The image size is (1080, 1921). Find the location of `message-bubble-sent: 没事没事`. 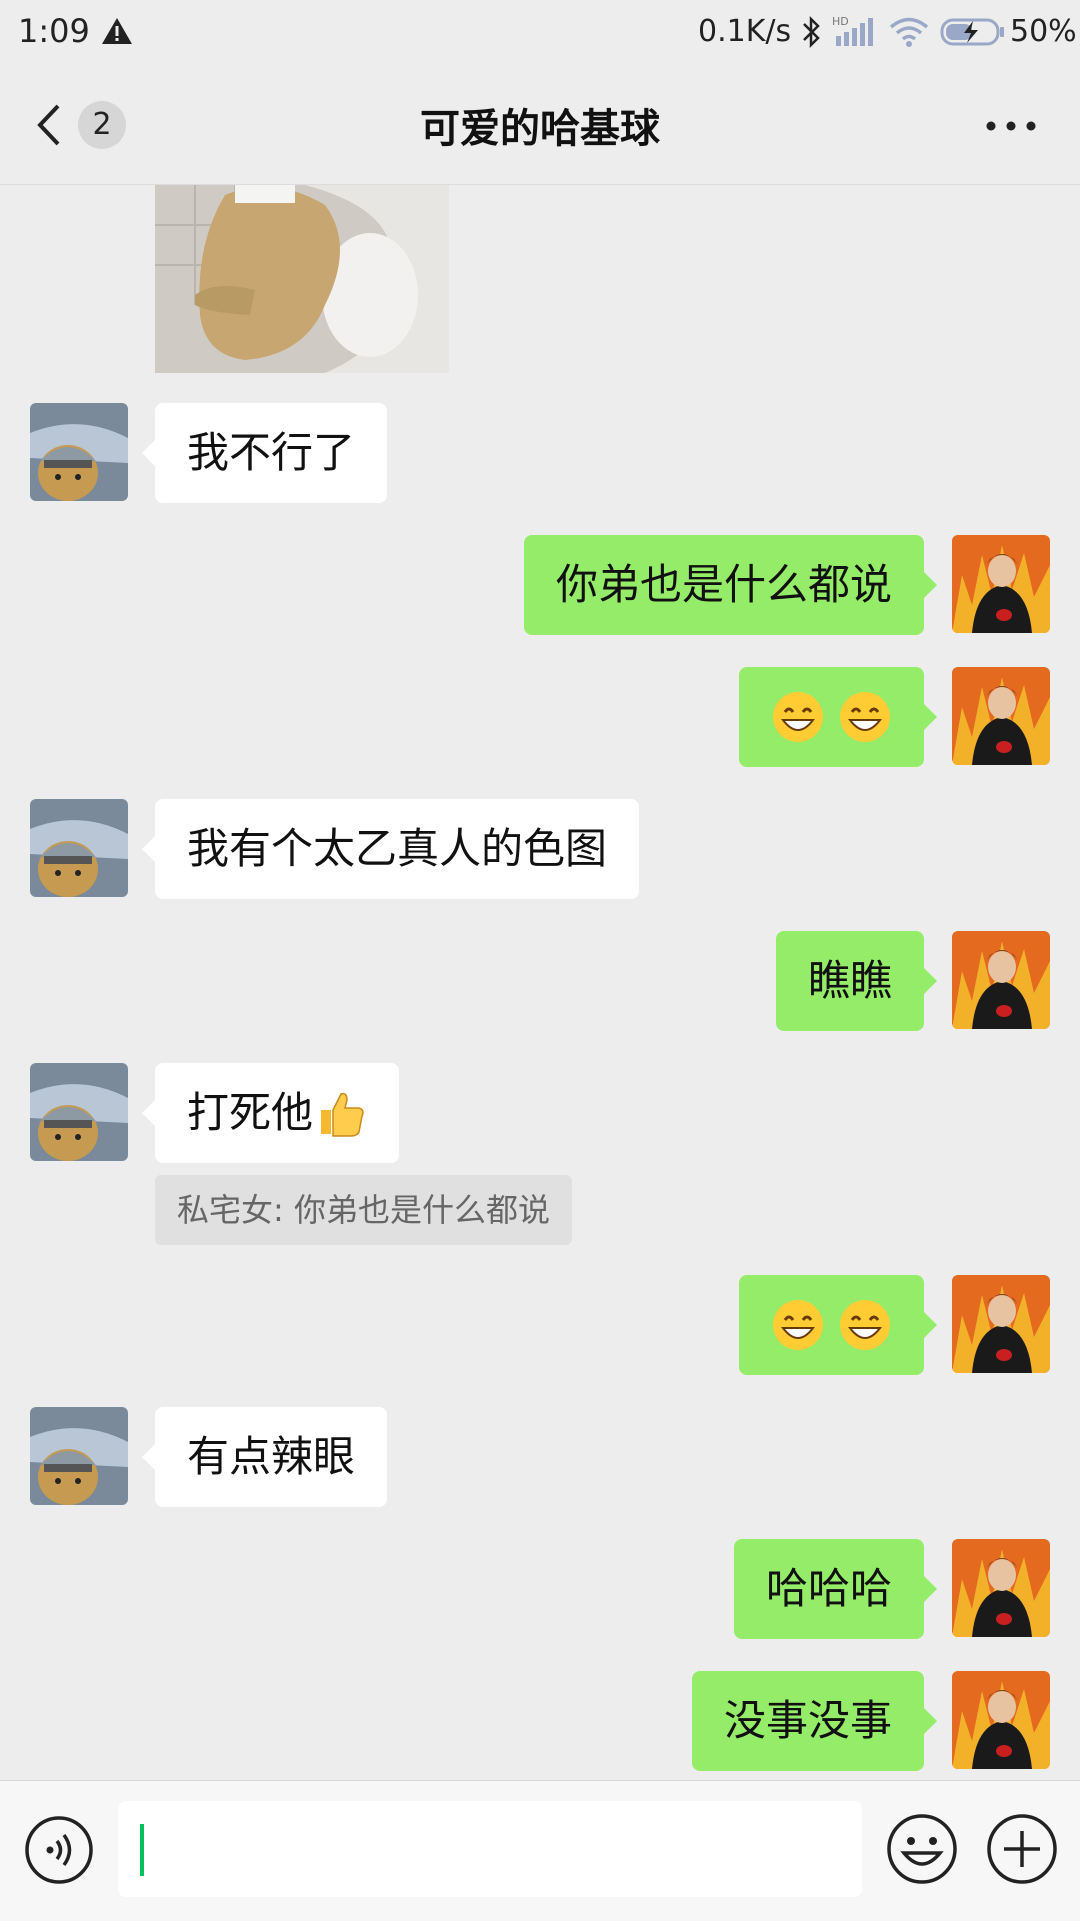

message-bubble-sent: 没事没事 is located at coordinates (814, 1721).